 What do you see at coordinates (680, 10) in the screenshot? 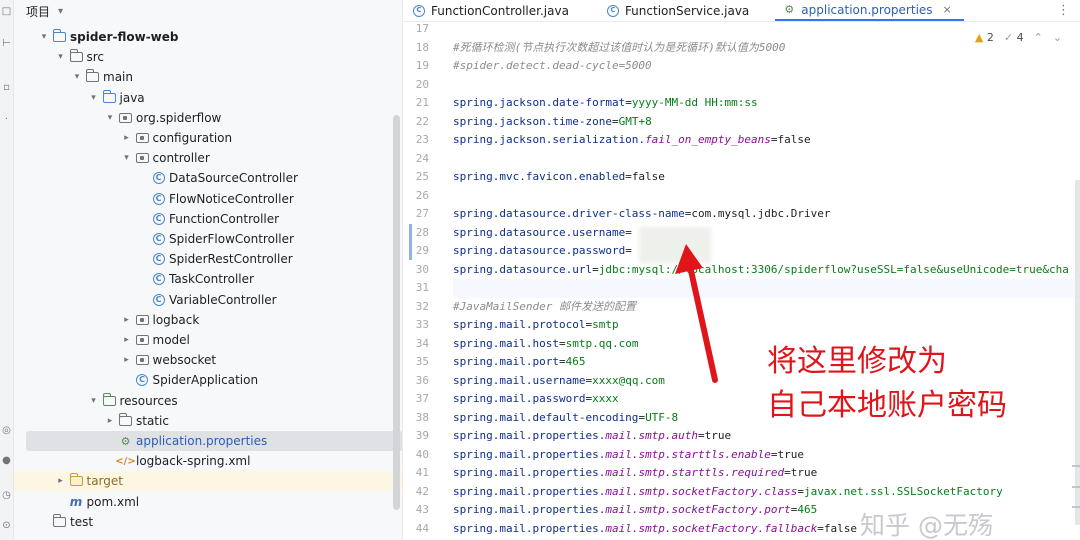
I see `editor-tab: C FunctionService.java` at bounding box center [680, 10].